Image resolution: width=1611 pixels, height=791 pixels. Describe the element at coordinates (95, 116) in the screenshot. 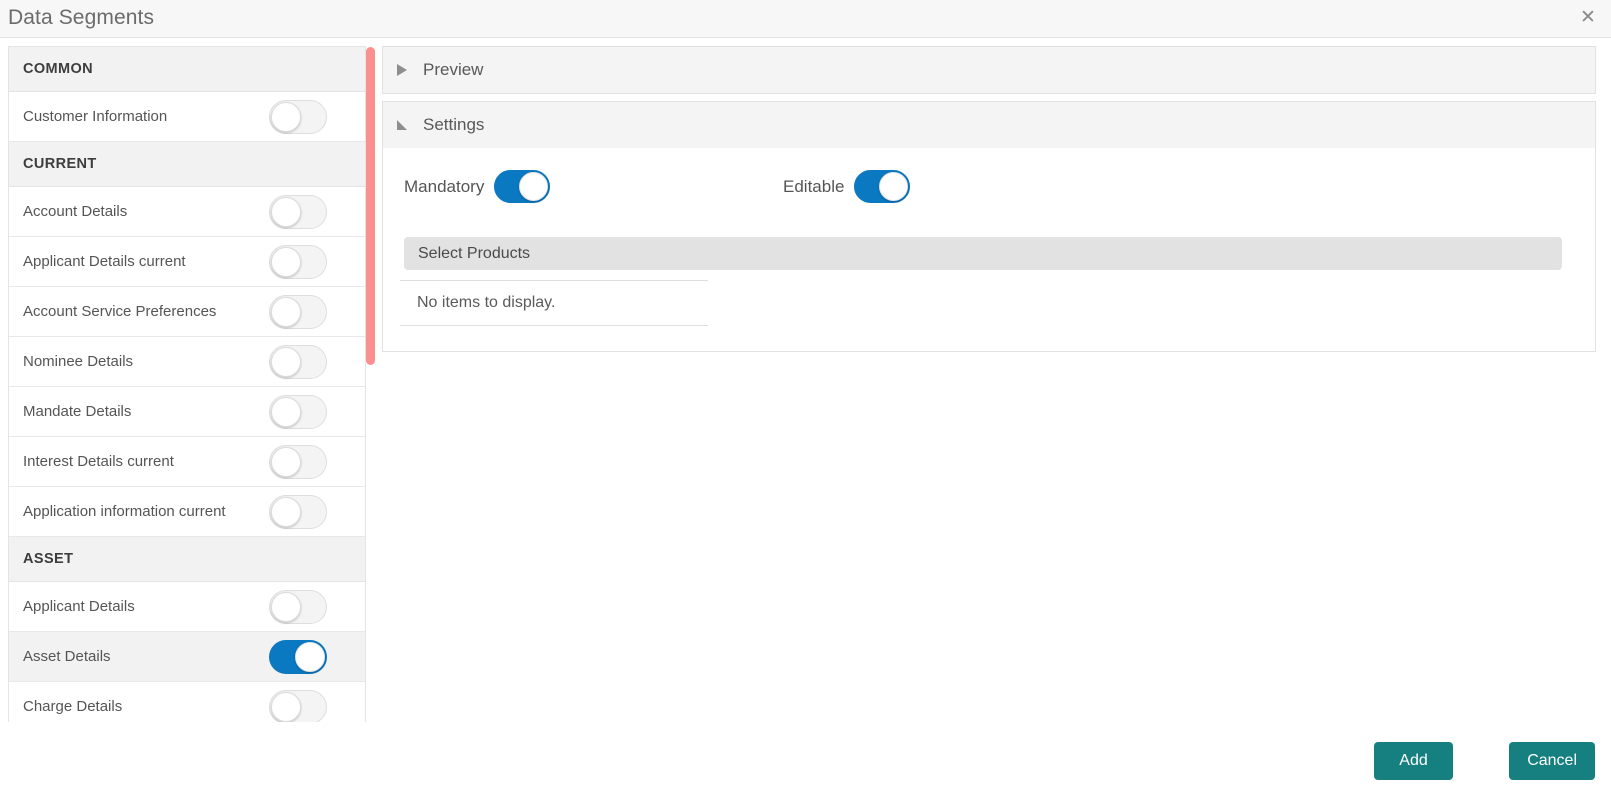

I see `segment-label: Customer Information` at that location.